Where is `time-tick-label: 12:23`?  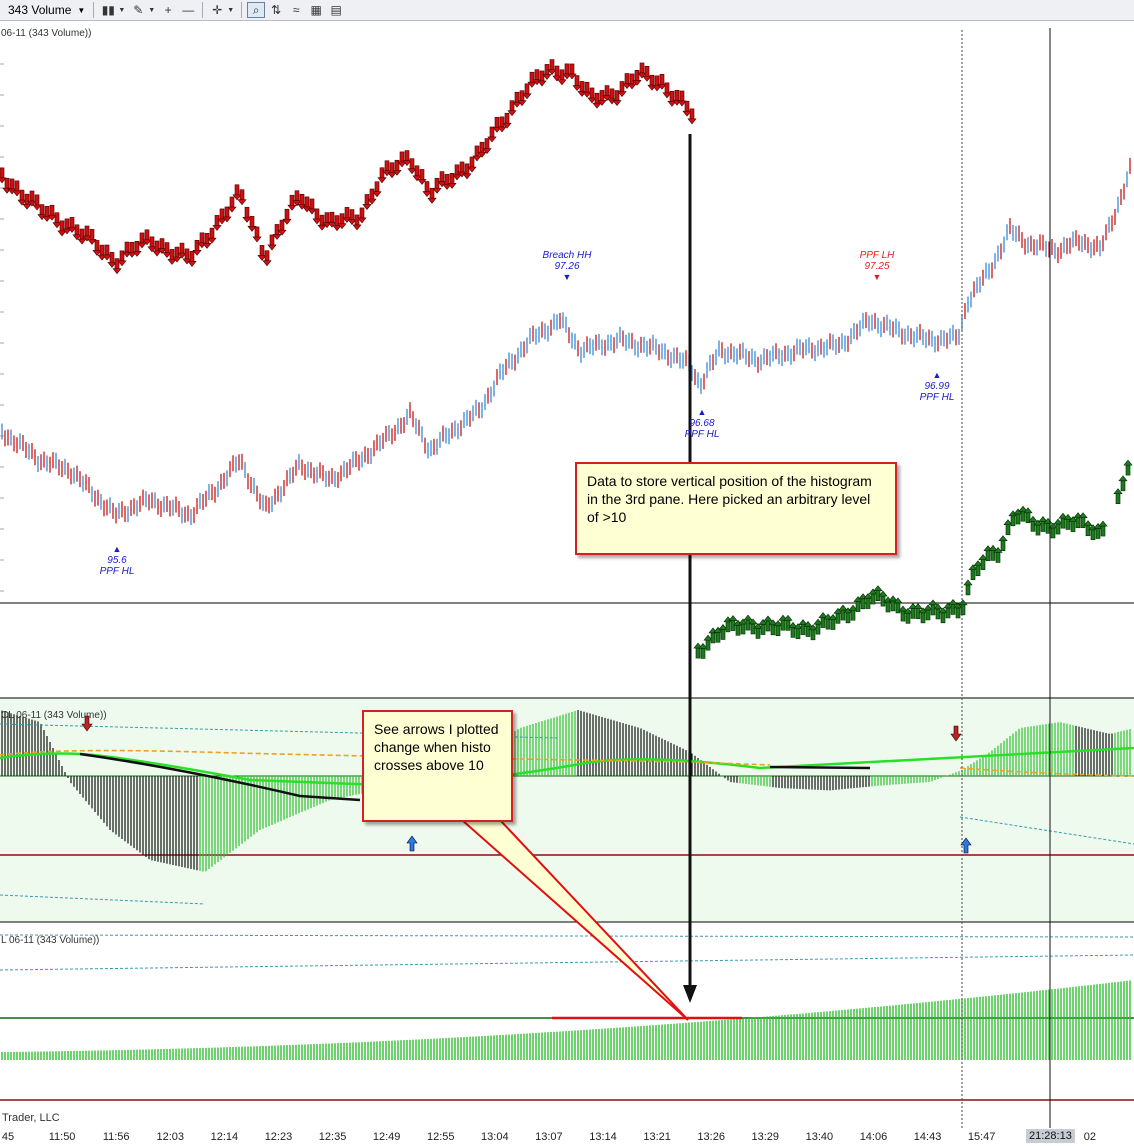 time-tick-label: 12:23 is located at coordinates (278, 1137).